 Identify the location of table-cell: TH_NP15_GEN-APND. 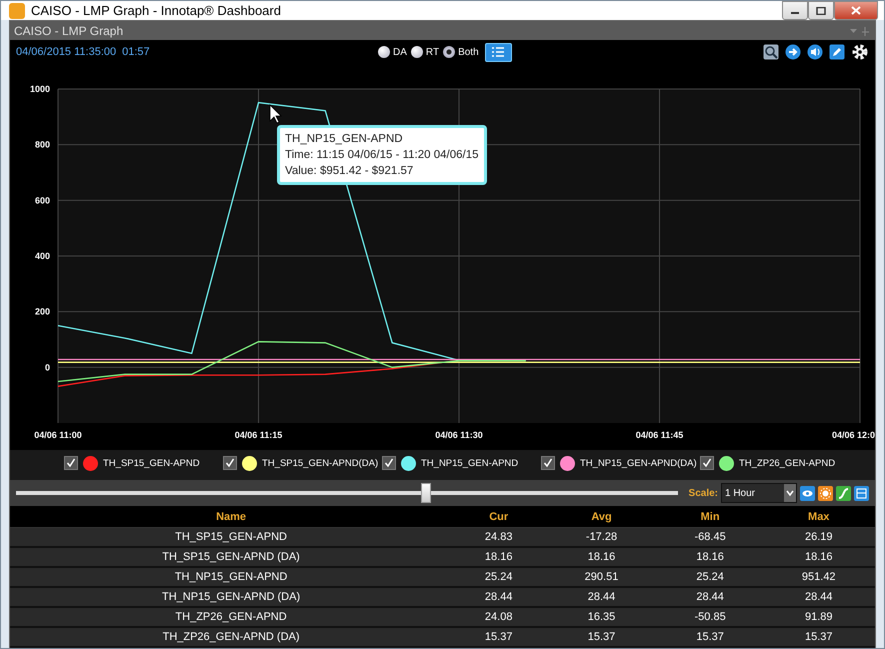
(231, 577).